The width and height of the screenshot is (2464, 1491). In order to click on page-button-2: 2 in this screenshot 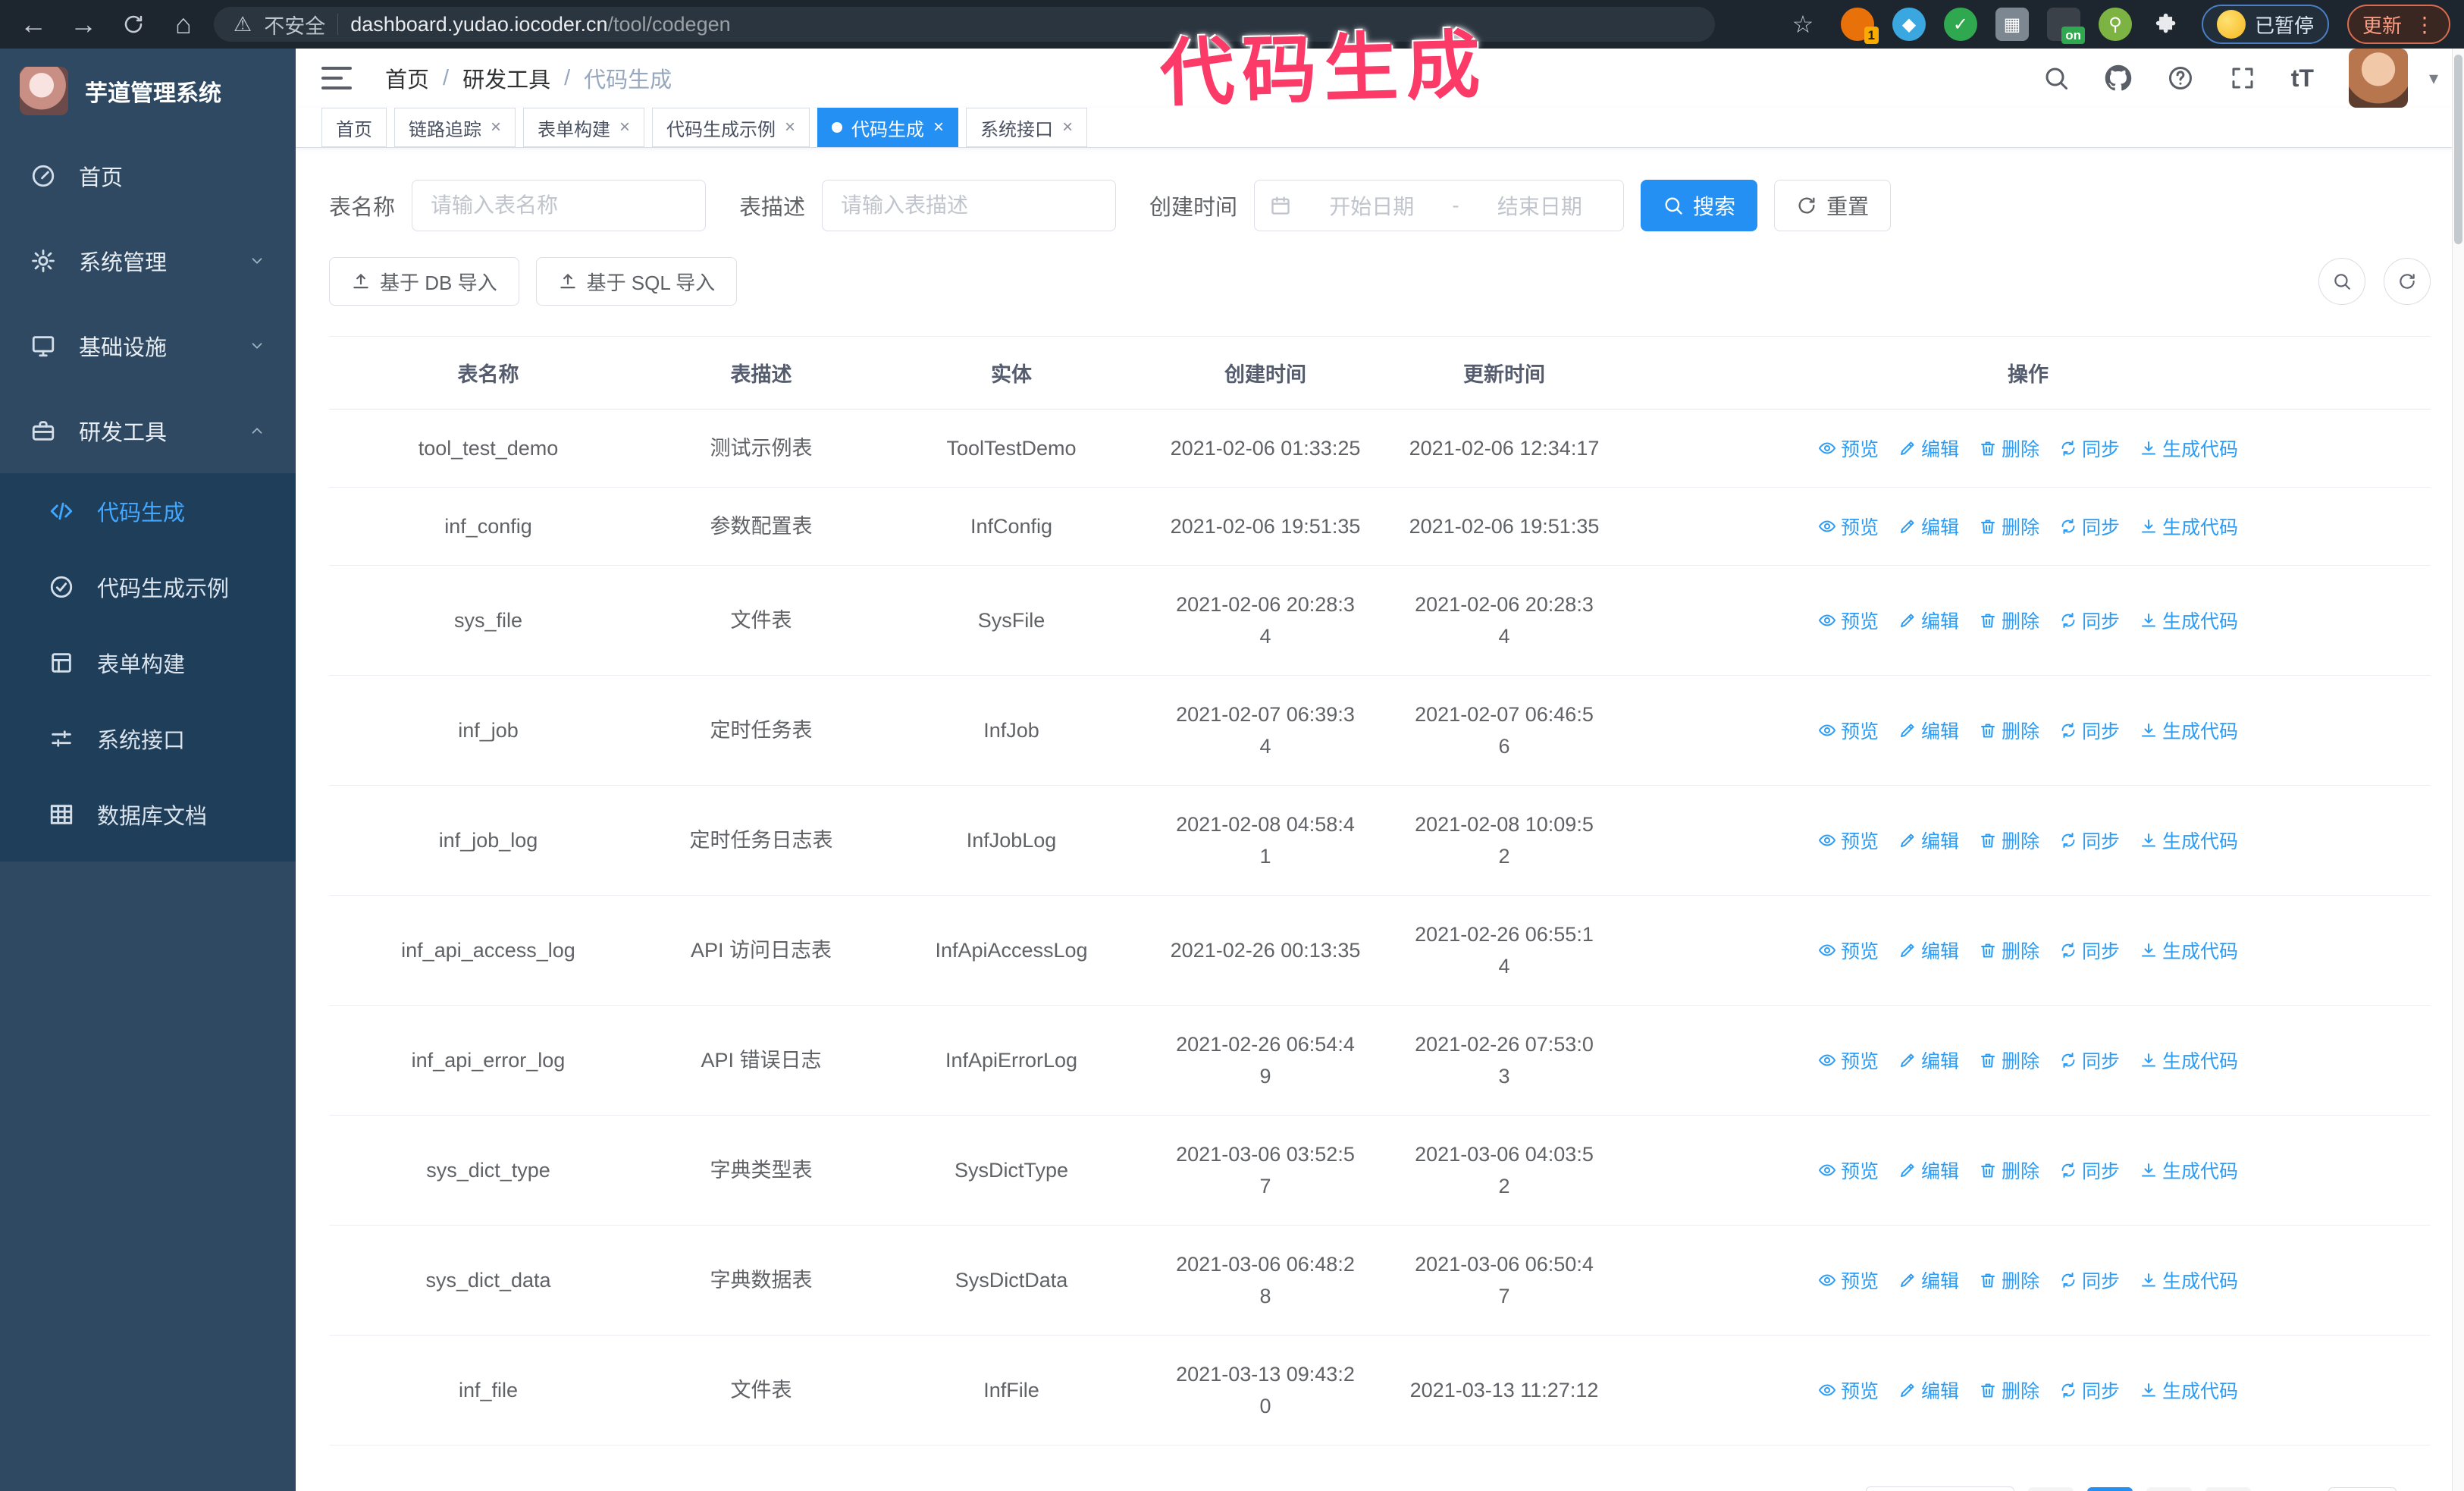, I will do `click(2169, 1489)`.